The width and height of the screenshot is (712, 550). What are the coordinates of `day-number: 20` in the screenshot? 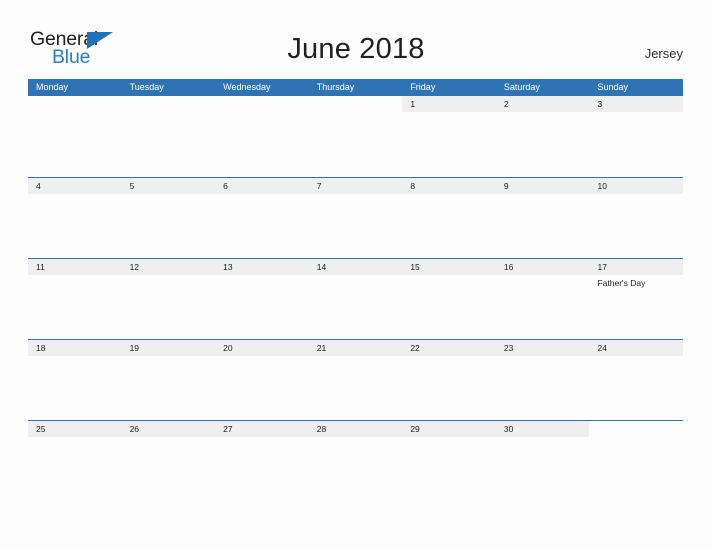 It's located at (228, 348).